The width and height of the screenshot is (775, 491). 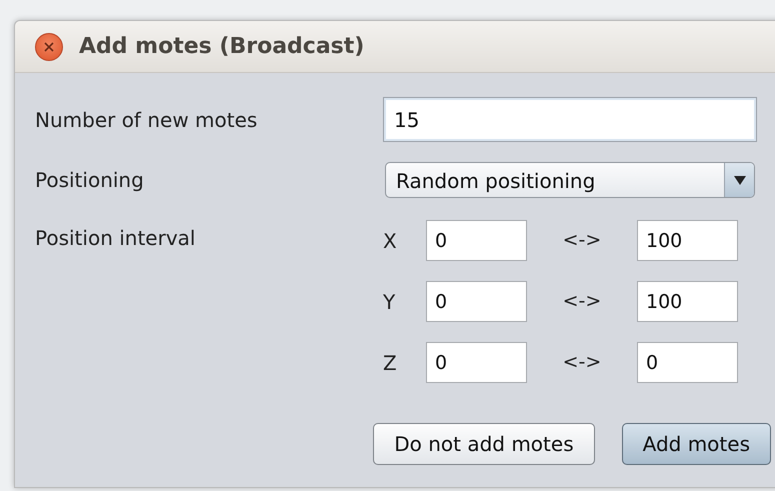 I want to click on default-button: Add motes, so click(x=696, y=444).